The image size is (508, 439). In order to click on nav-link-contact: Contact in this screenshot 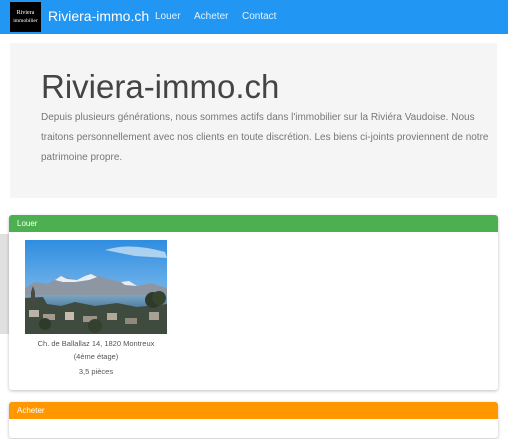, I will do `click(259, 16)`.